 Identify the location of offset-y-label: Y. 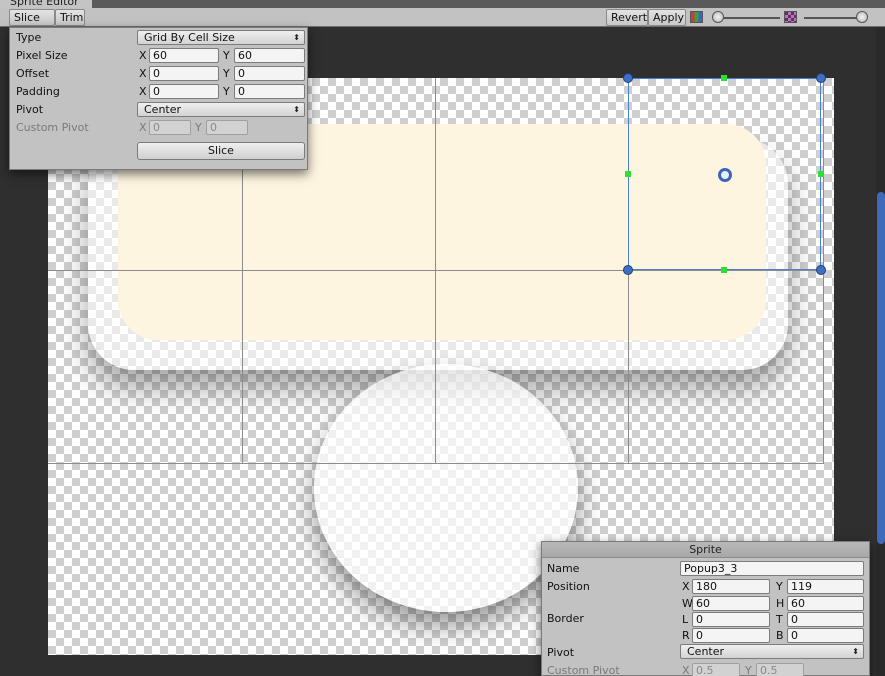
(226, 73).